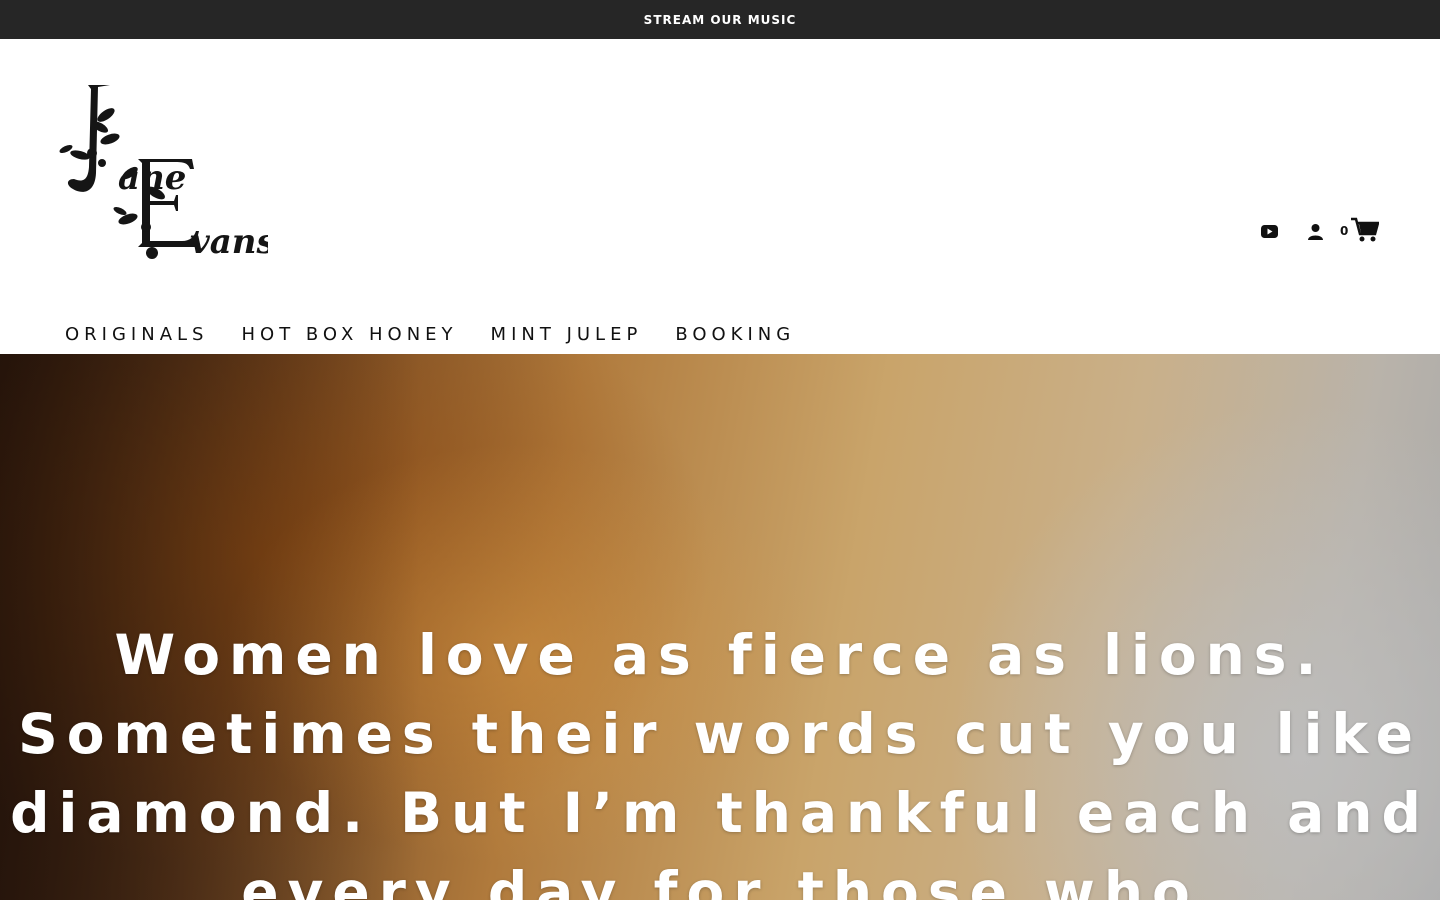 The width and height of the screenshot is (1440, 900). I want to click on logo-first-name: ane, so click(152, 178).